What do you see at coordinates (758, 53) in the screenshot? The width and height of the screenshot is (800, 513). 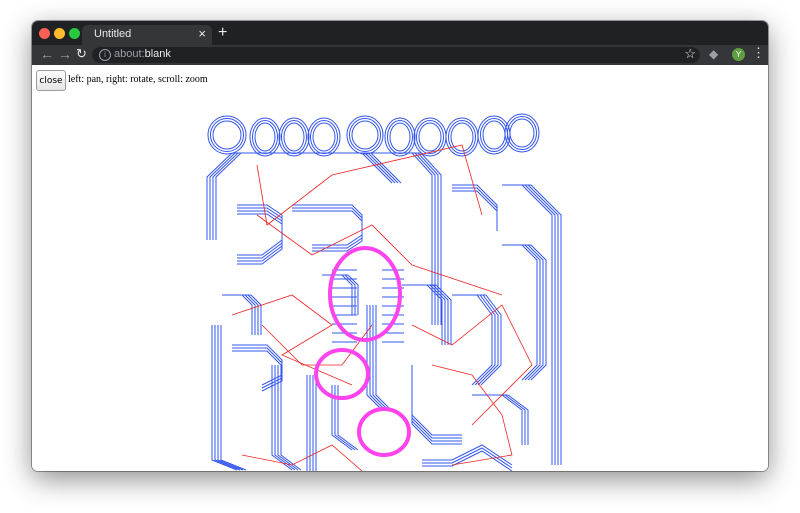 I see `menu-icon: ⋮` at bounding box center [758, 53].